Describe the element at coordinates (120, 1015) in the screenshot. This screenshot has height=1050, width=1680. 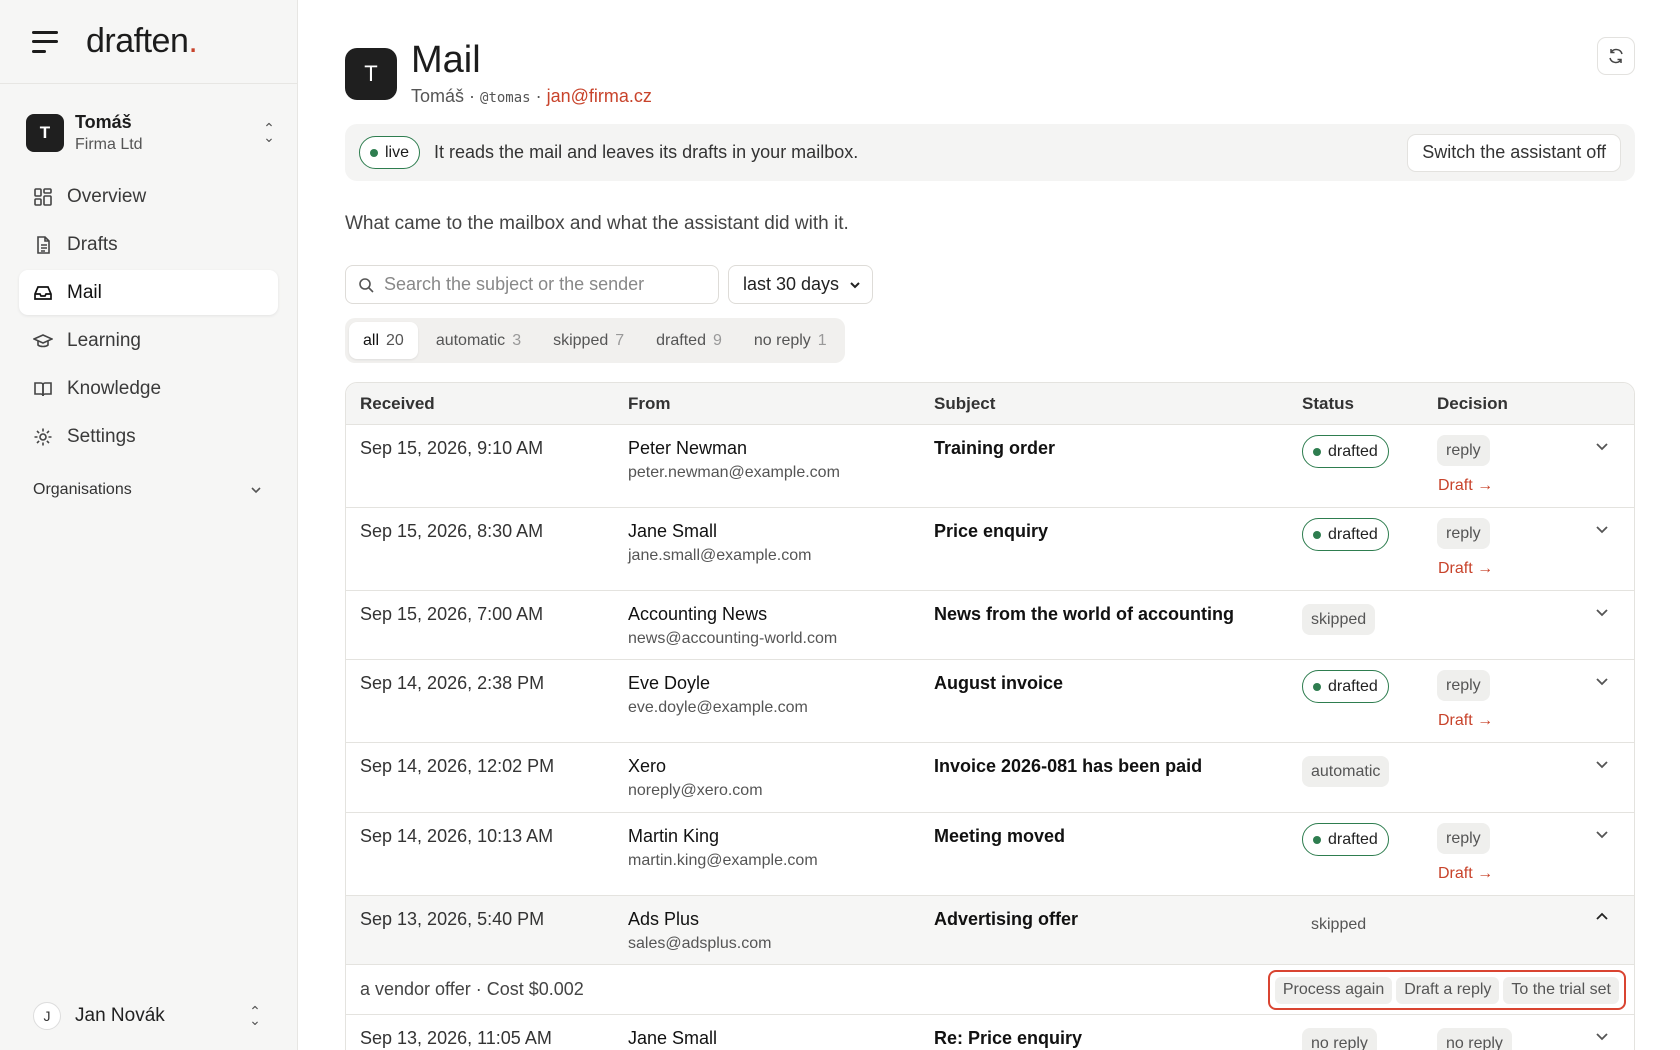
I see `user-name: Jan Novák` at that location.